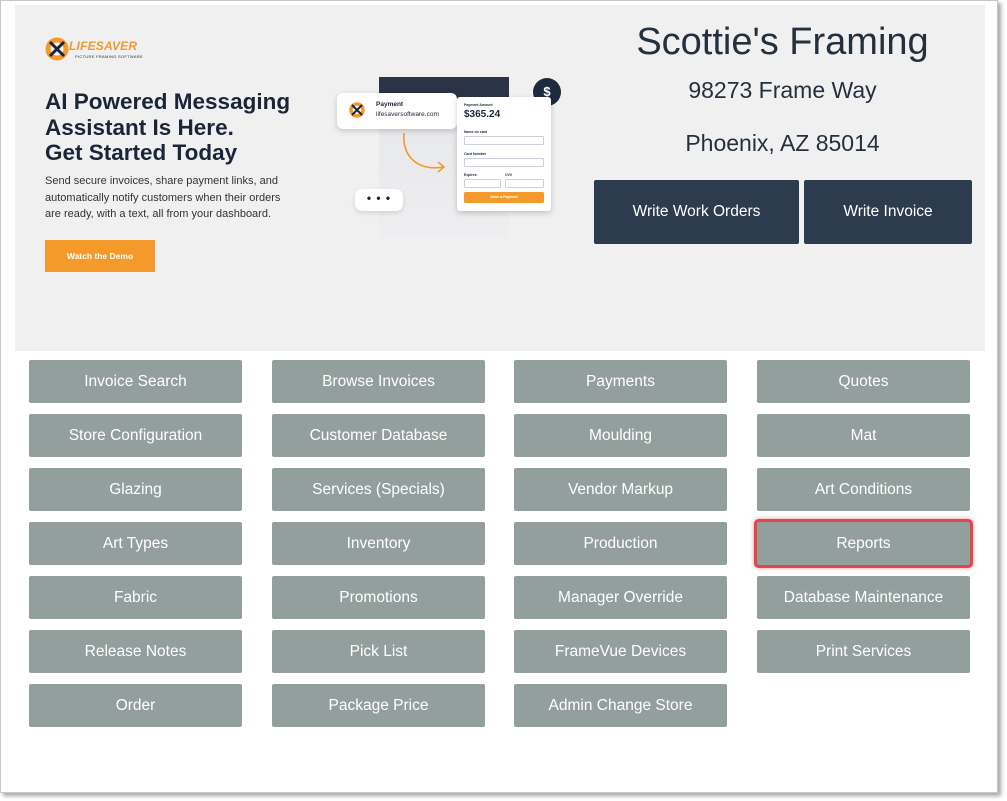  Describe the element at coordinates (135, 435) in the screenshot. I see `store-configuration-button: Store Configuration` at that location.